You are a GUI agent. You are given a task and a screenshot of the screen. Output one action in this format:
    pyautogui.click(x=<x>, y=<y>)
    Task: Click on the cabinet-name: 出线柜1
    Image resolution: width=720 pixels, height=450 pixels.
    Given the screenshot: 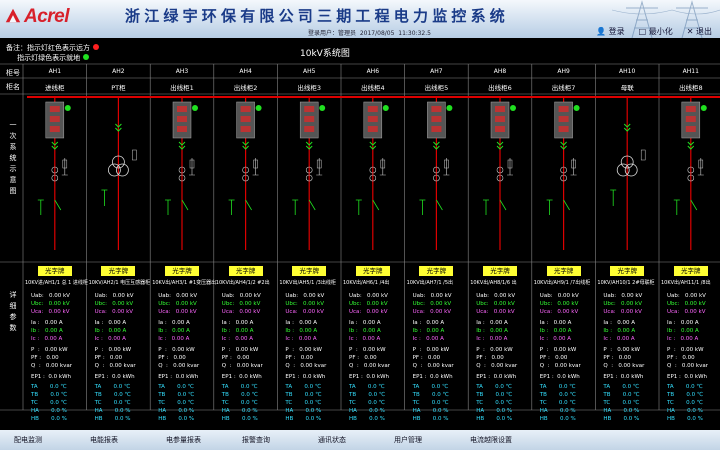 What is the action you would take?
    pyautogui.click(x=182, y=88)
    